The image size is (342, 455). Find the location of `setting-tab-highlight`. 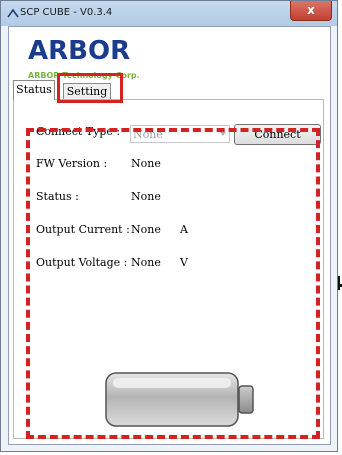

setting-tab-highlight is located at coordinates (90, 88).